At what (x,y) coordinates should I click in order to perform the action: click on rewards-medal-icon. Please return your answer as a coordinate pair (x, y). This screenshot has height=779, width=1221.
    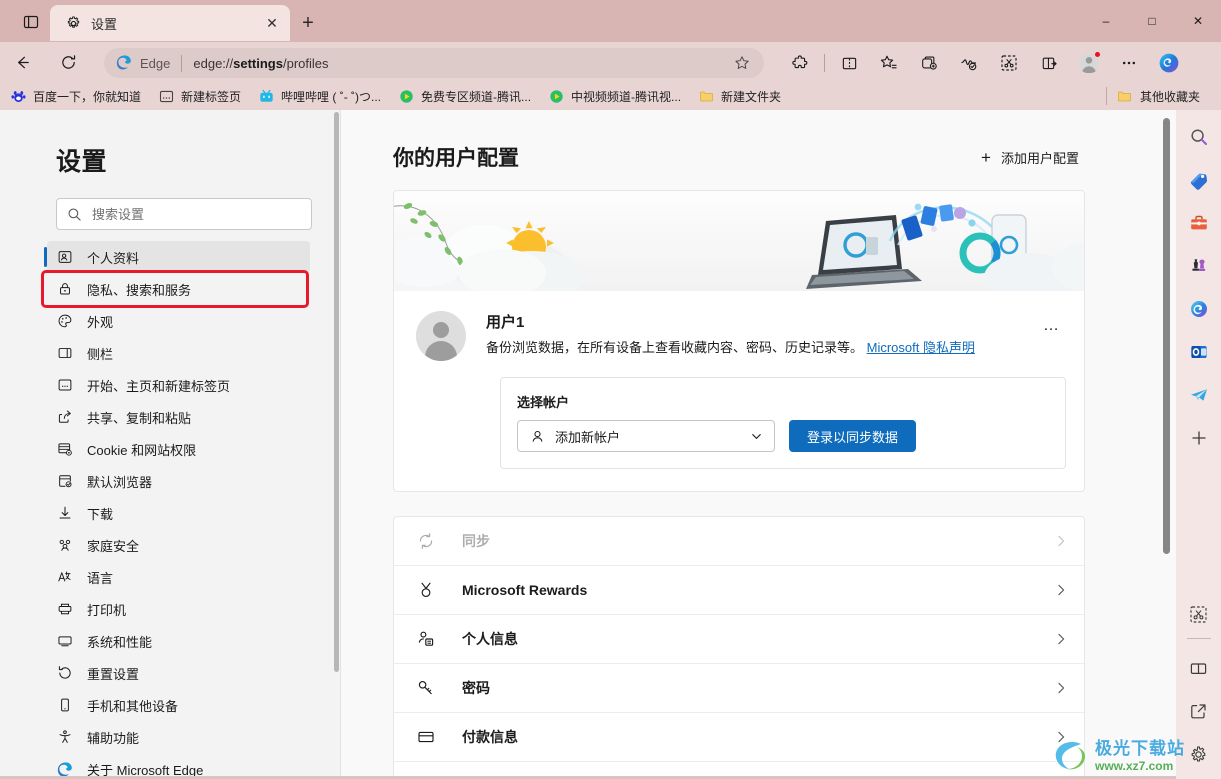
    Looking at the image, I should click on (426, 590).